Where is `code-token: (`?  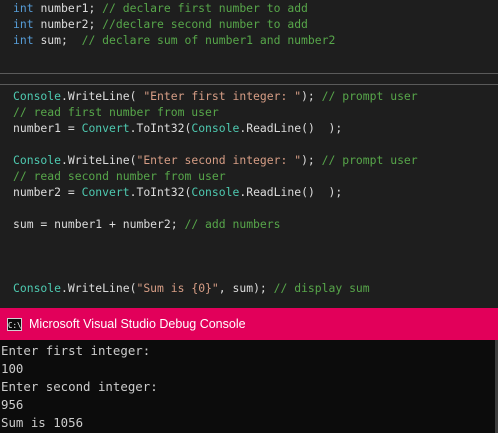 code-token: ( is located at coordinates (136, 96).